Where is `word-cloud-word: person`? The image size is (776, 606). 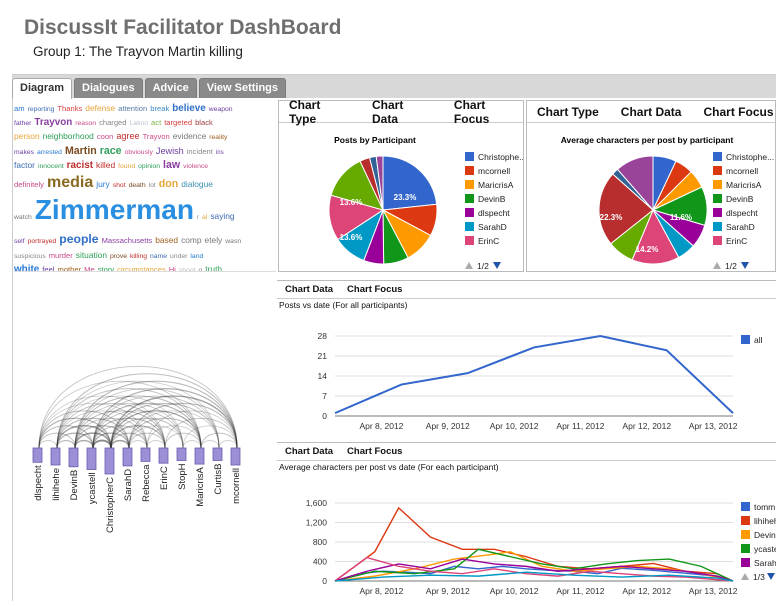 word-cloud-word: person is located at coordinates (27, 136).